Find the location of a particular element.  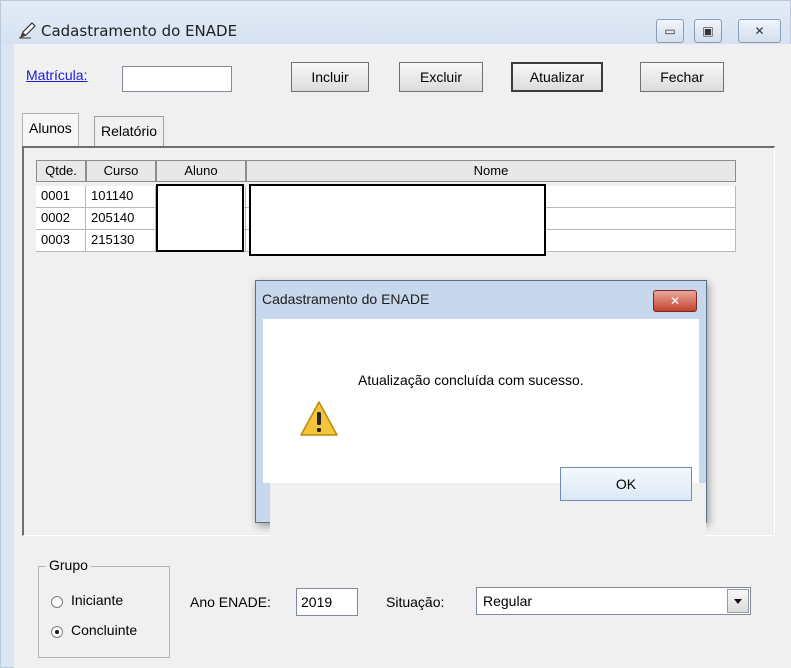

tab-alunos: Alunos is located at coordinates (50, 130).